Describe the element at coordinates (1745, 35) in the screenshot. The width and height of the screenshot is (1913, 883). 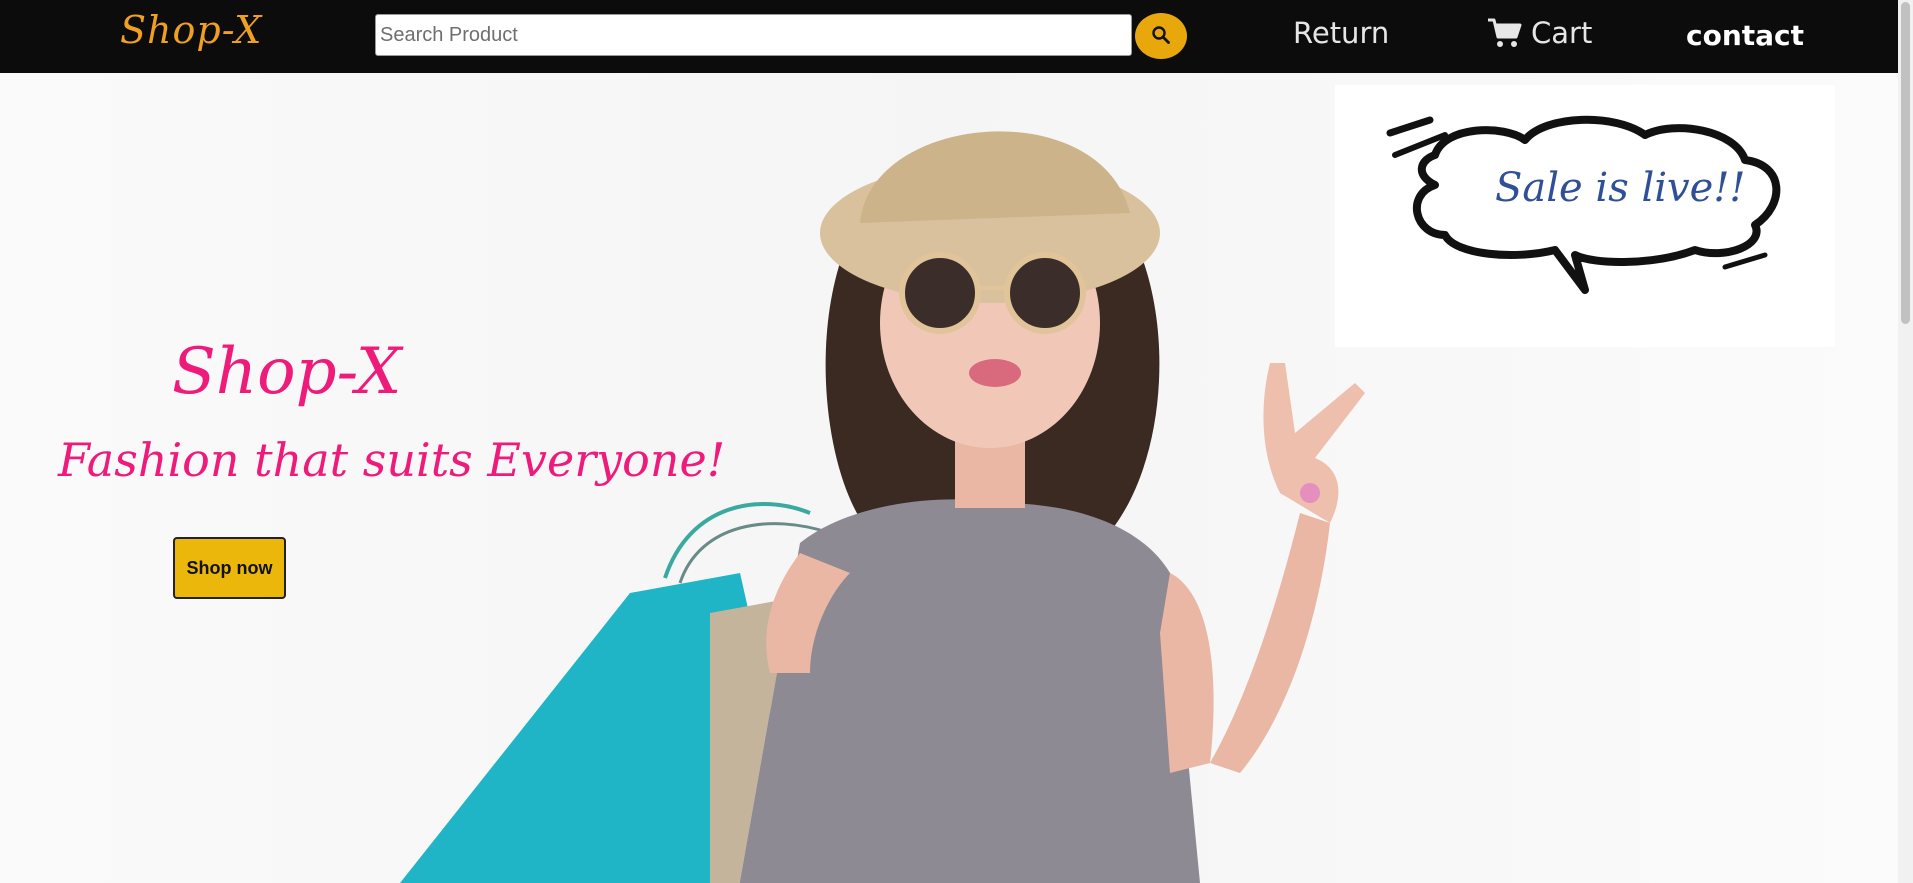
I see `nav-contact-link: contact` at that location.